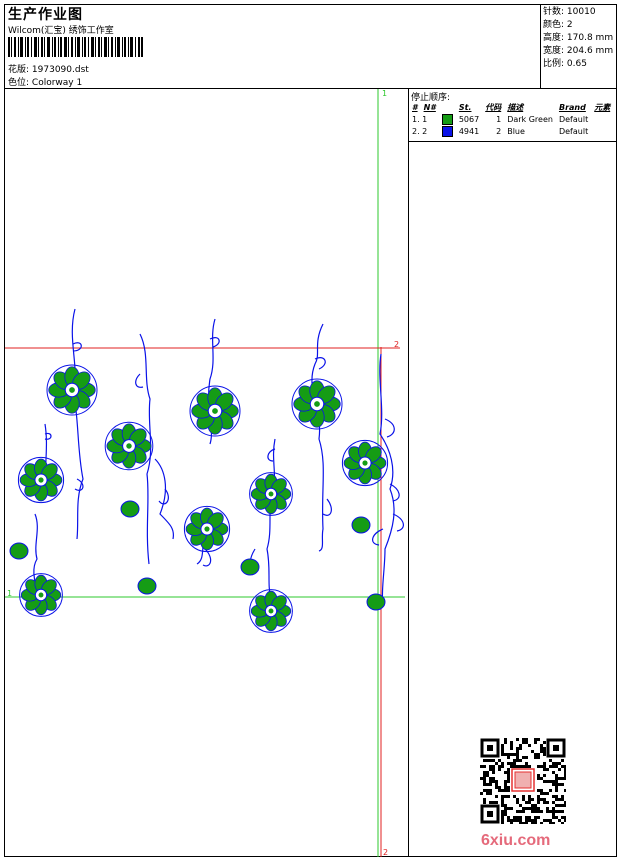  I want to click on stop-table-bottom-rule, so click(512, 141).